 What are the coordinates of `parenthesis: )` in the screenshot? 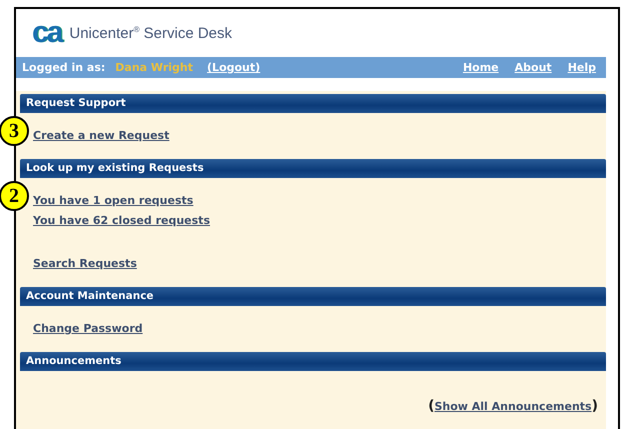 It's located at (595, 406).